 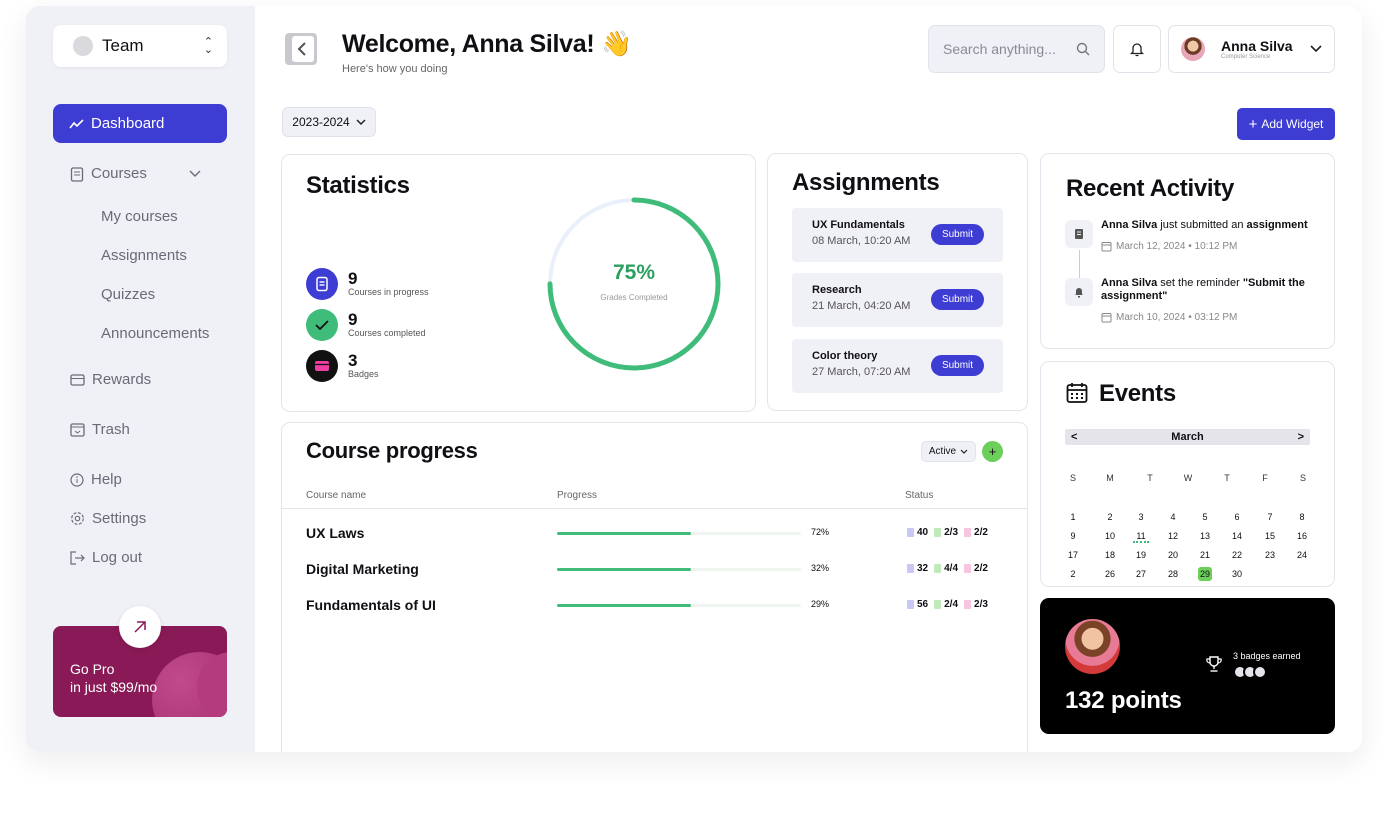 What do you see at coordinates (1205, 536) in the screenshot?
I see `calendar-day: 13` at bounding box center [1205, 536].